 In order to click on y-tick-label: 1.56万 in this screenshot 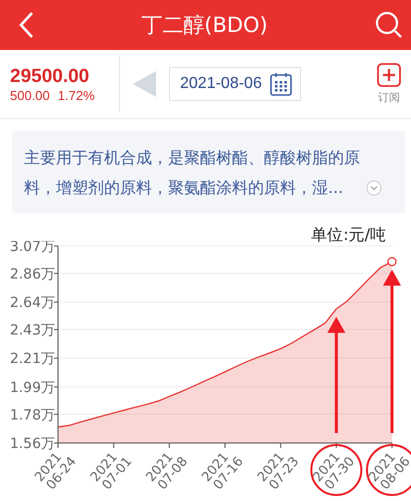, I will do `click(32, 444)`.